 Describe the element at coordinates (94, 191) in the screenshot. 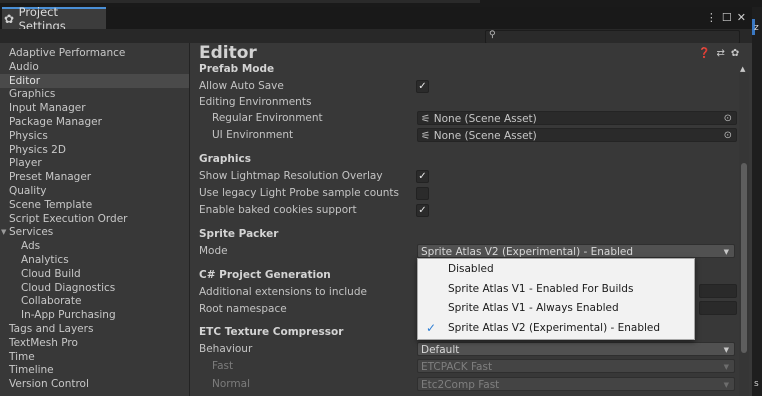

I see `sidebar-item-quality: Quality` at that location.